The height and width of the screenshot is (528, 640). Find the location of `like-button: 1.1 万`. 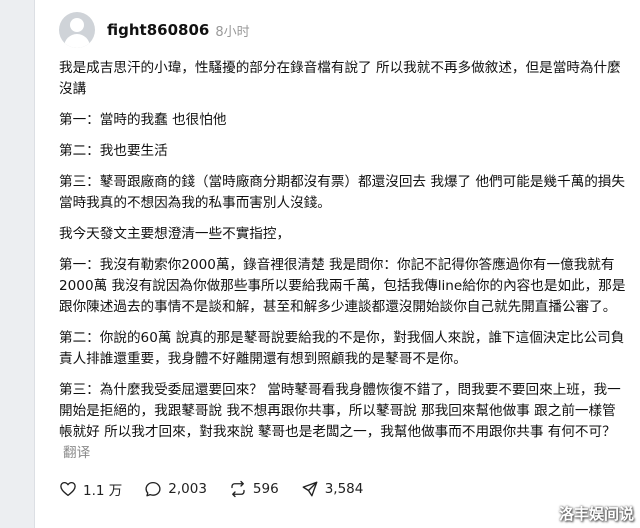

like-button: 1.1 万 is located at coordinates (90, 489).